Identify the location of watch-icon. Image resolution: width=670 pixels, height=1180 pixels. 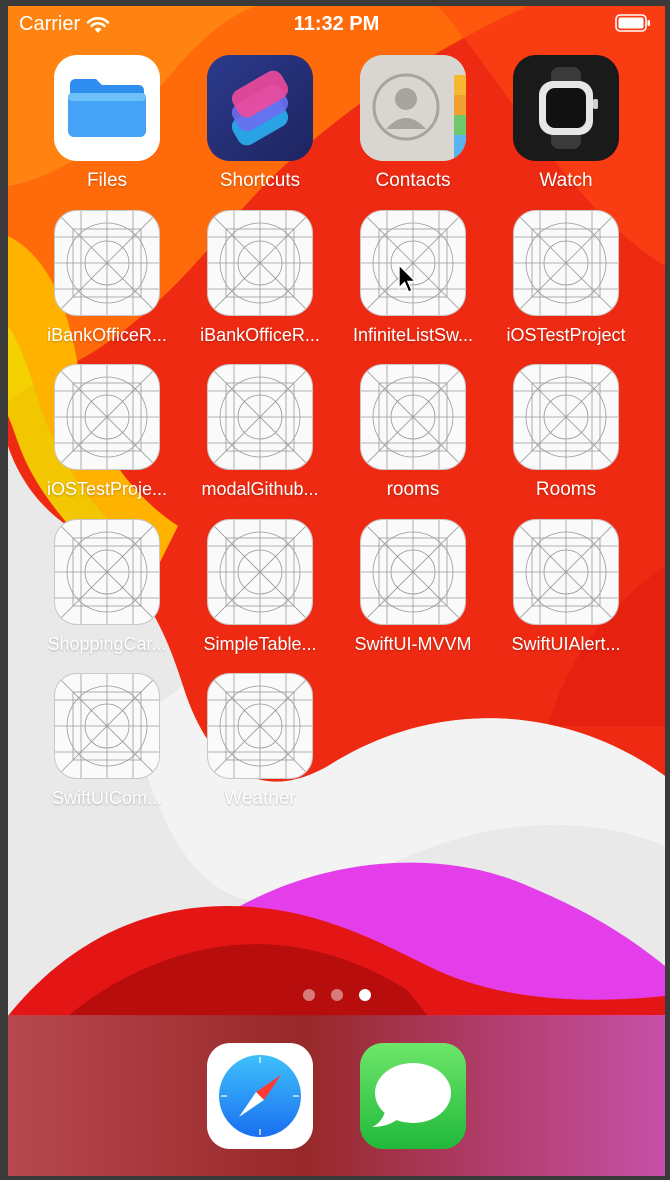
(566, 108).